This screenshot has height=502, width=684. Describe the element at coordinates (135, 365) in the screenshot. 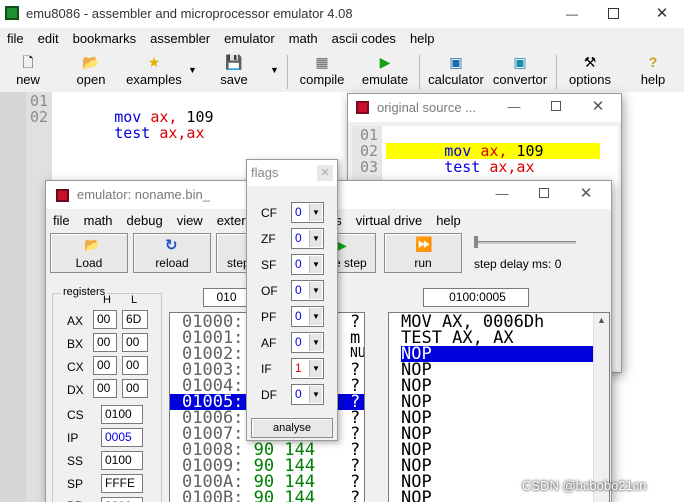

I see `cx-low-field: 00` at that location.